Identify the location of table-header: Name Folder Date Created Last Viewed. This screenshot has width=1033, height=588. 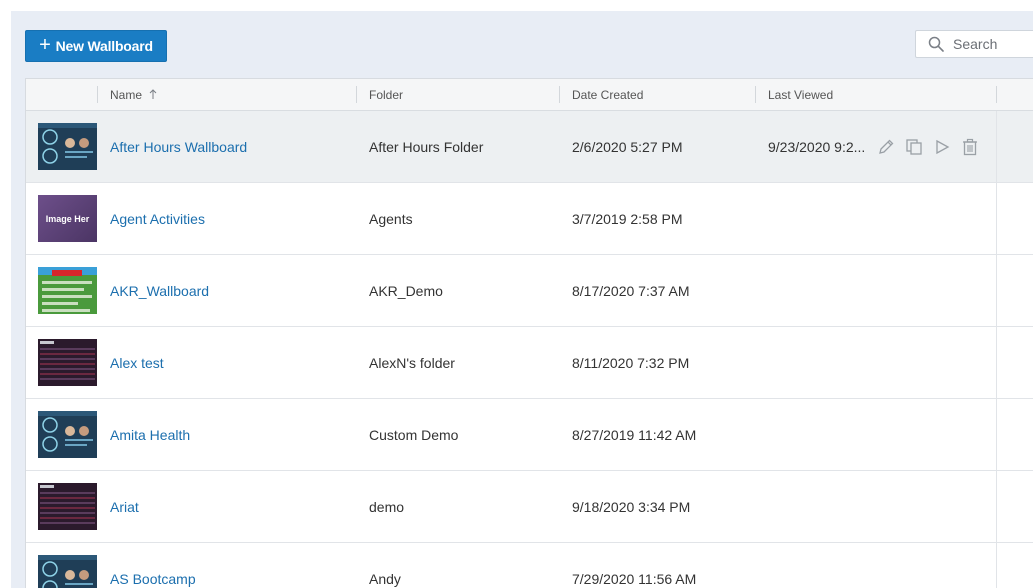
(529, 95).